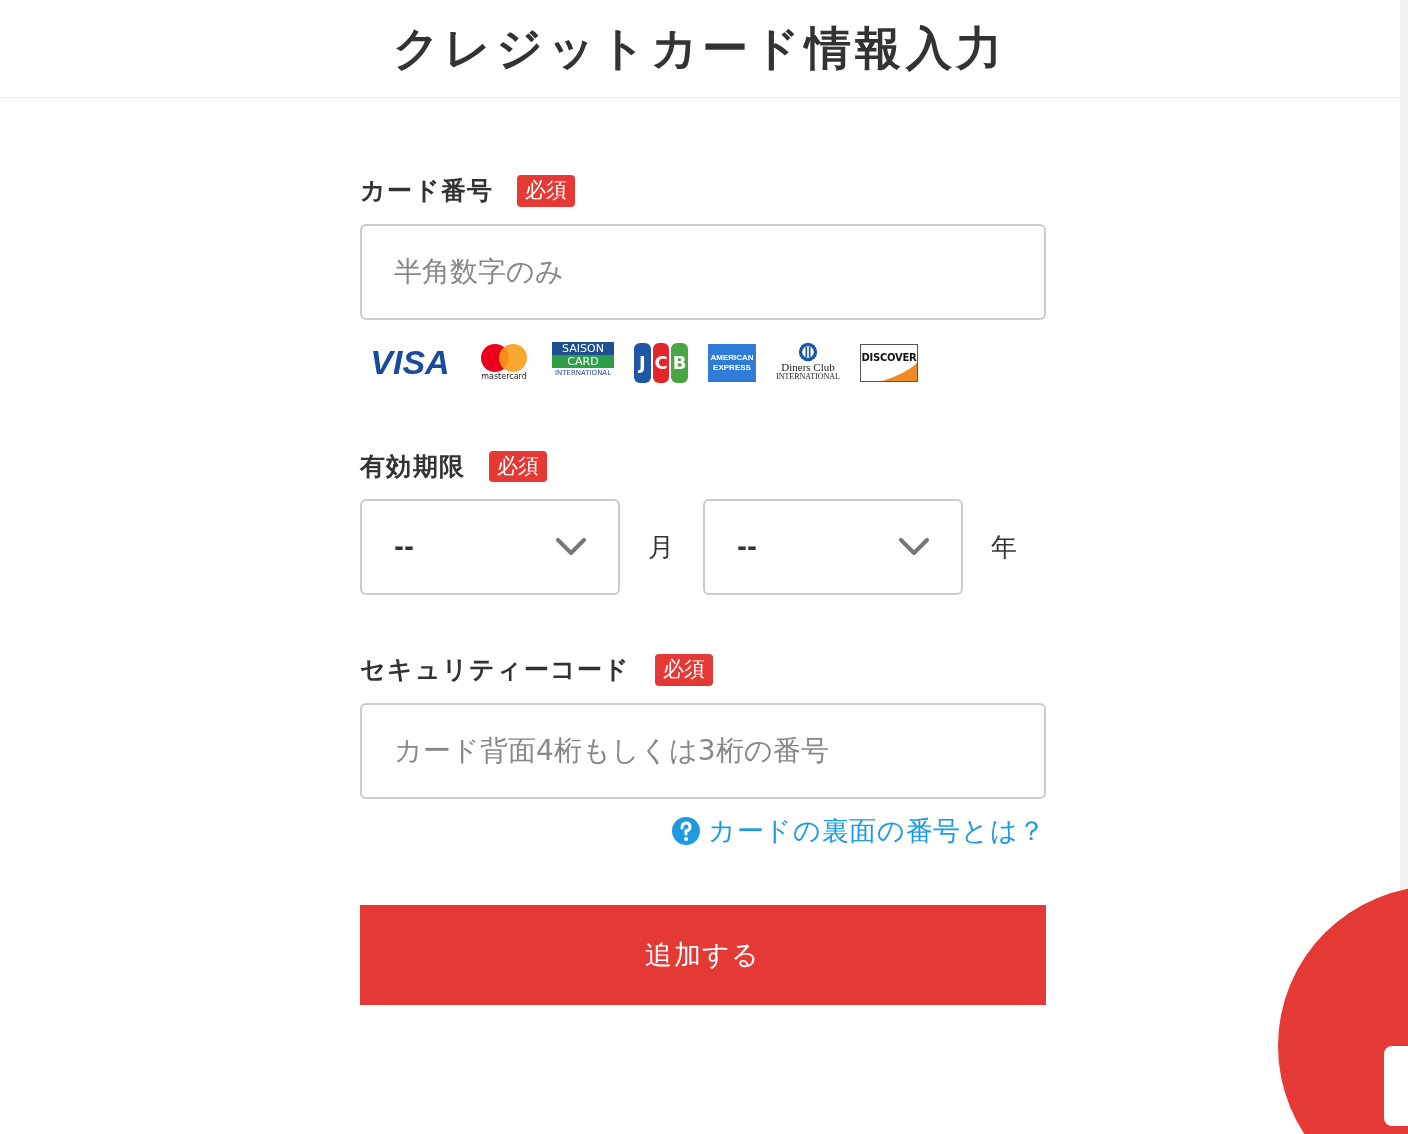 This screenshot has height=1134, width=1408. What do you see at coordinates (703, 955) in the screenshot?
I see `add-button: 追加する` at bounding box center [703, 955].